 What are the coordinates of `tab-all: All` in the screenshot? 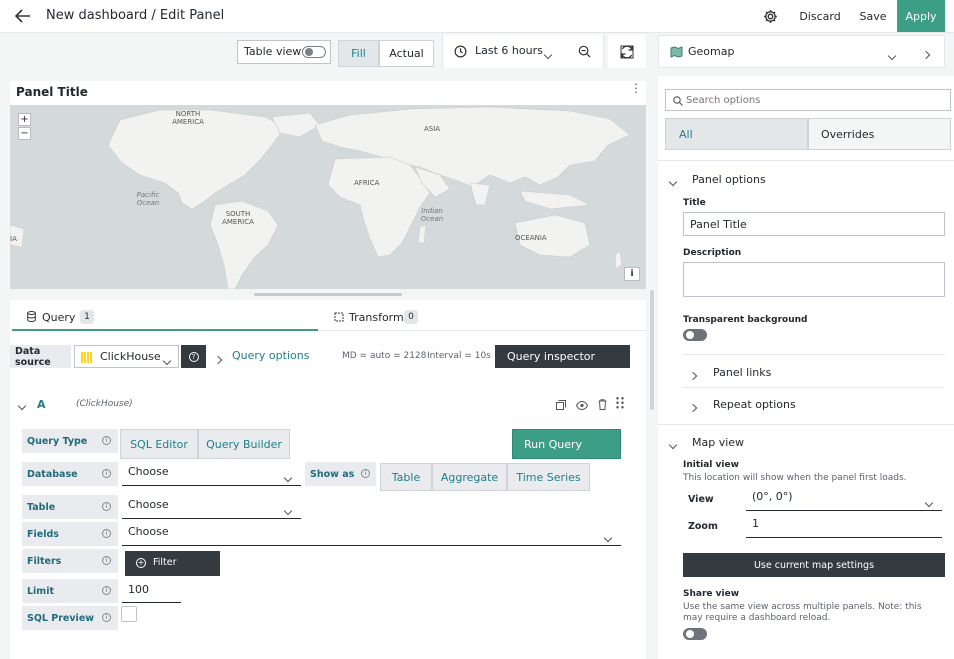 It's located at (736, 134).